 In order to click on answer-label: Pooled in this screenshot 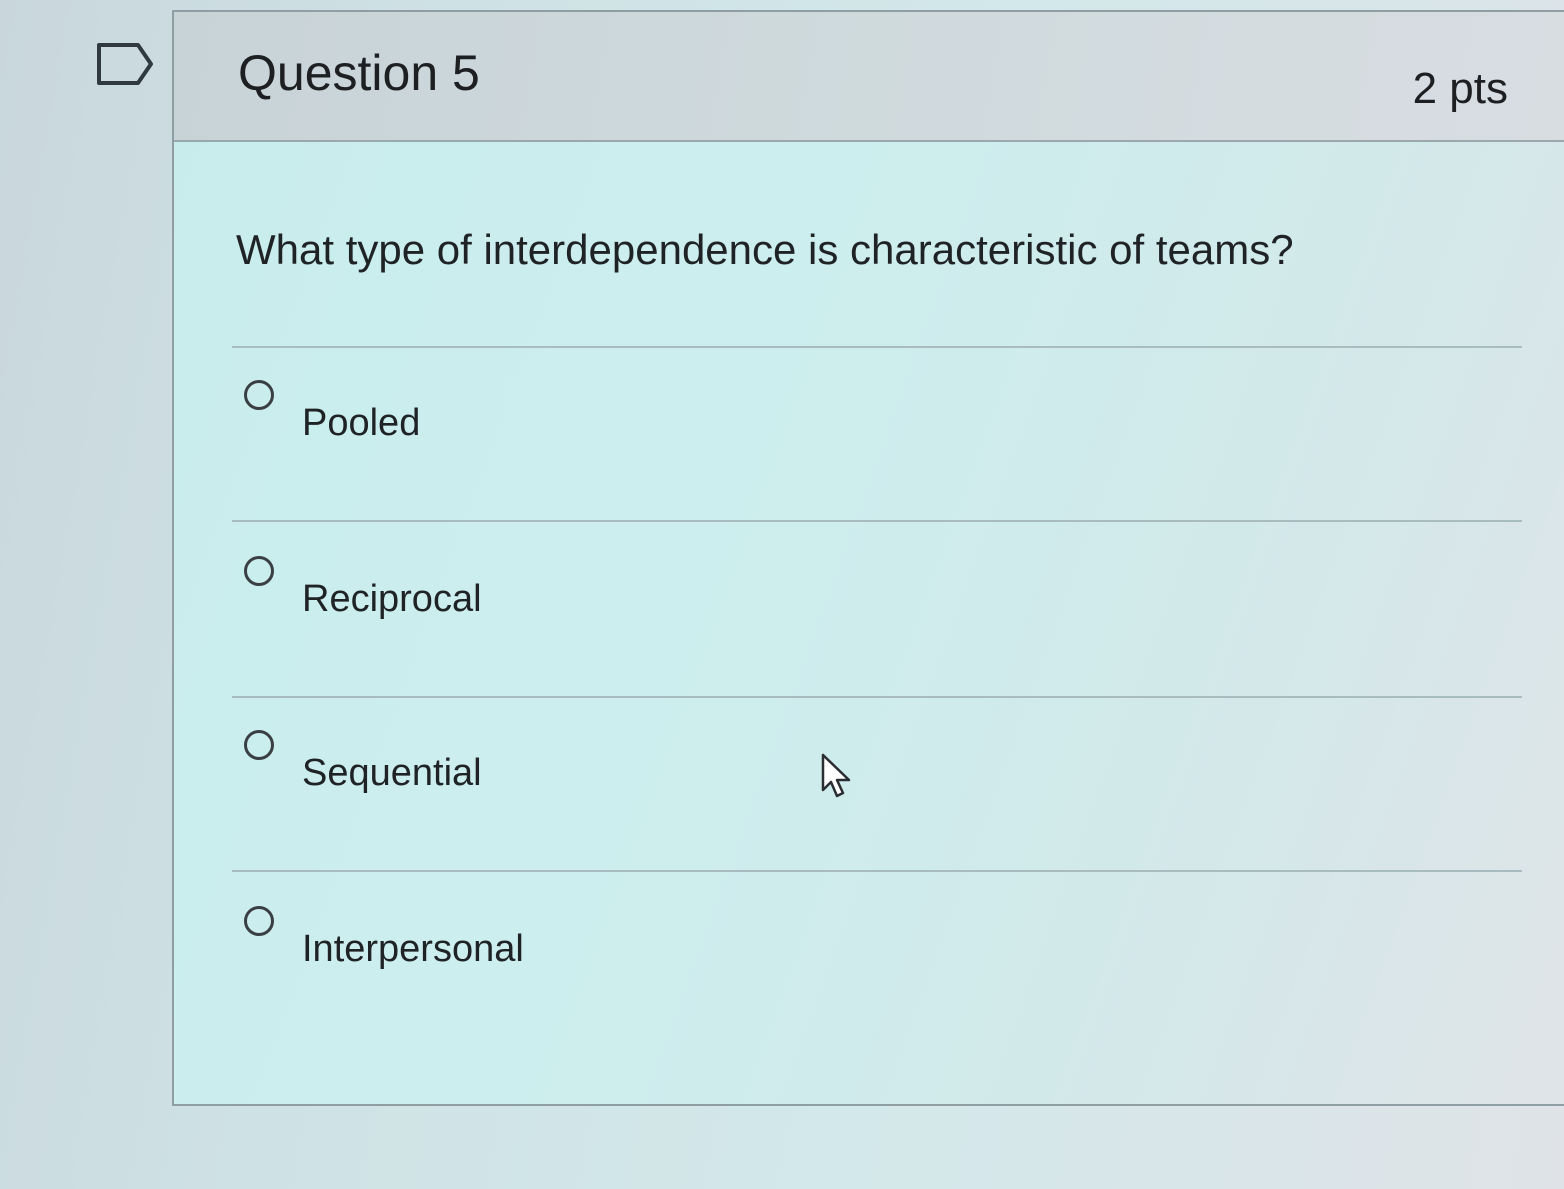, I will do `click(361, 423)`.